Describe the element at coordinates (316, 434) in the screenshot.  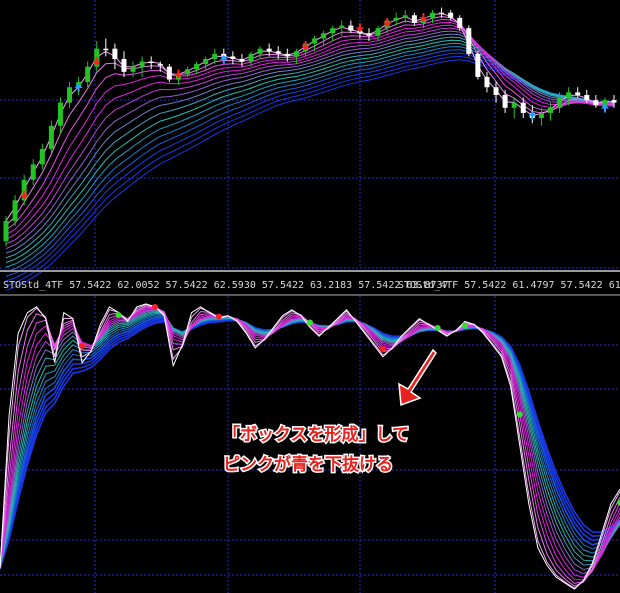
I see `annotation-line-1: 「ボックスを形成」して` at that location.